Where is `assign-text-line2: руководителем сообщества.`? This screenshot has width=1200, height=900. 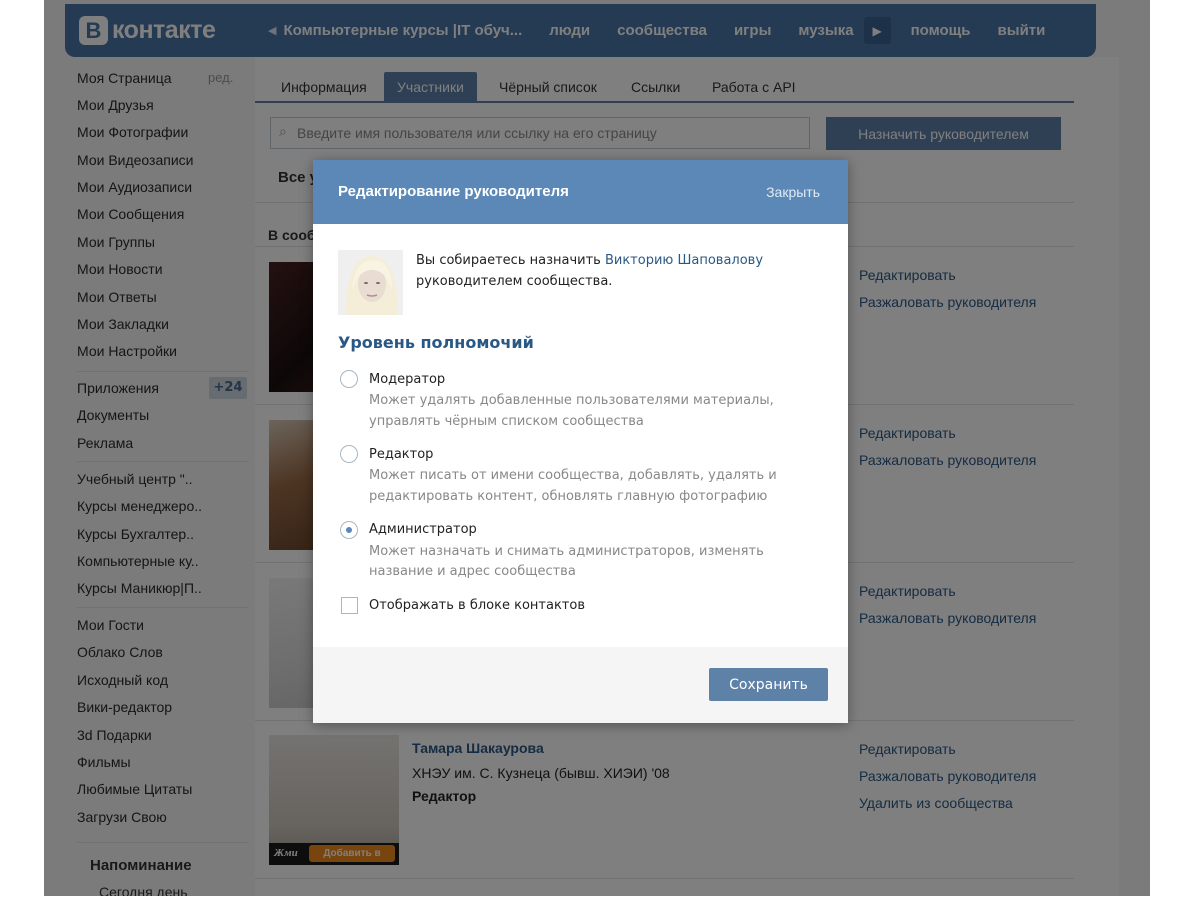
assign-text-line2: руководителем сообщества. is located at coordinates (514, 281).